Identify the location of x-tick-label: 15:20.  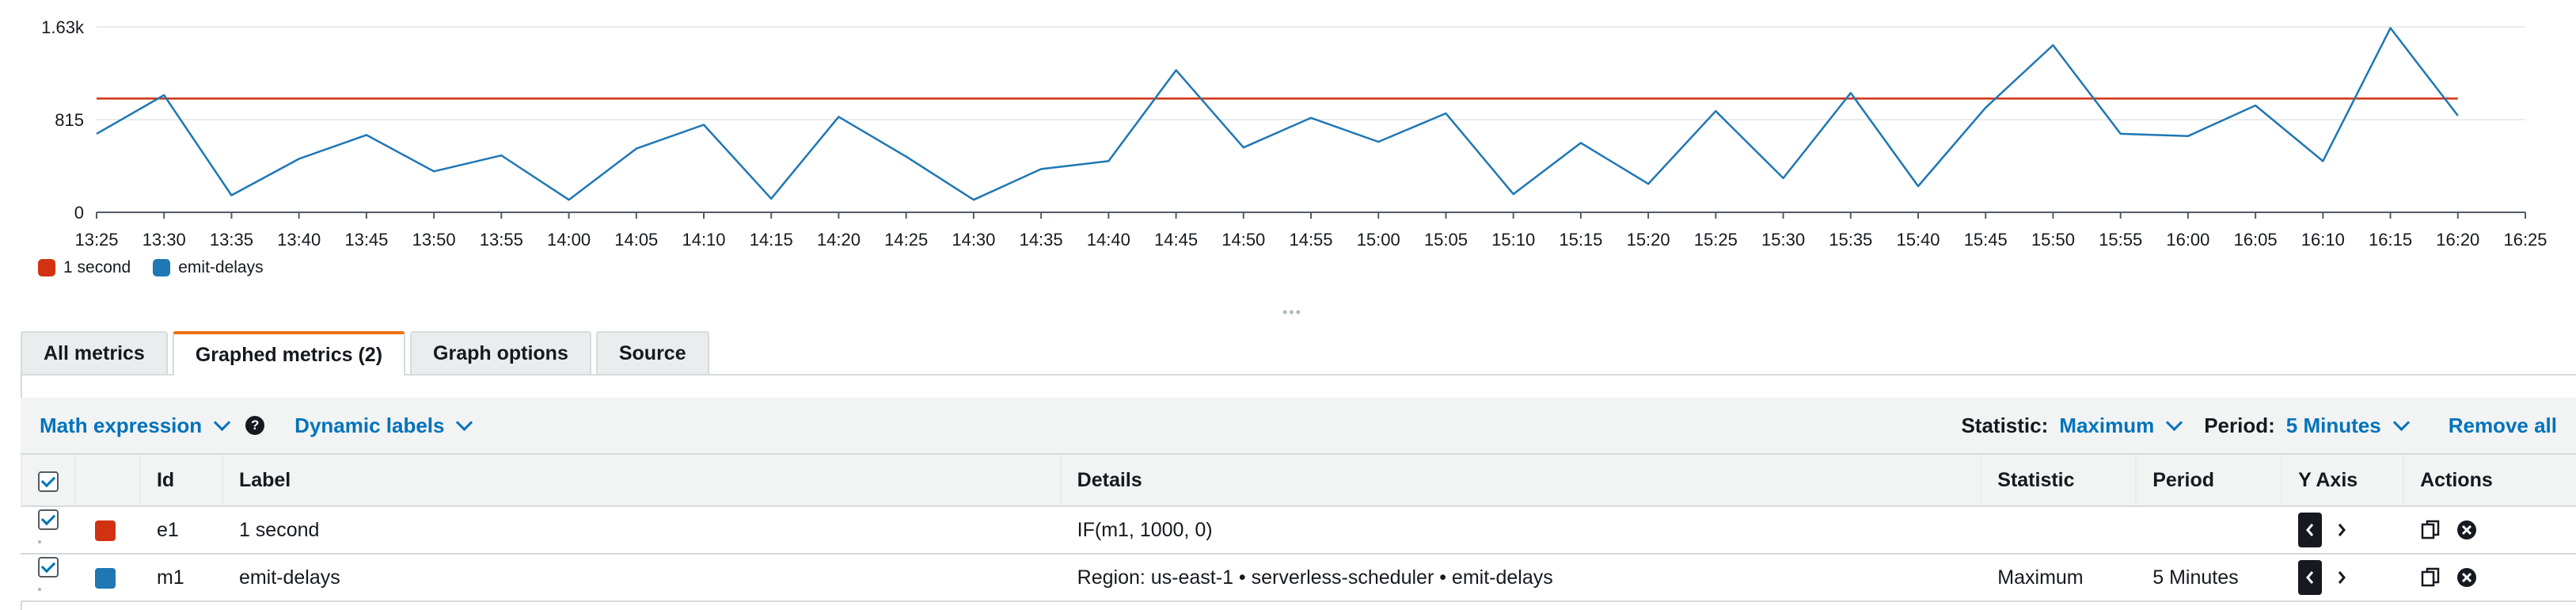
(1648, 240).